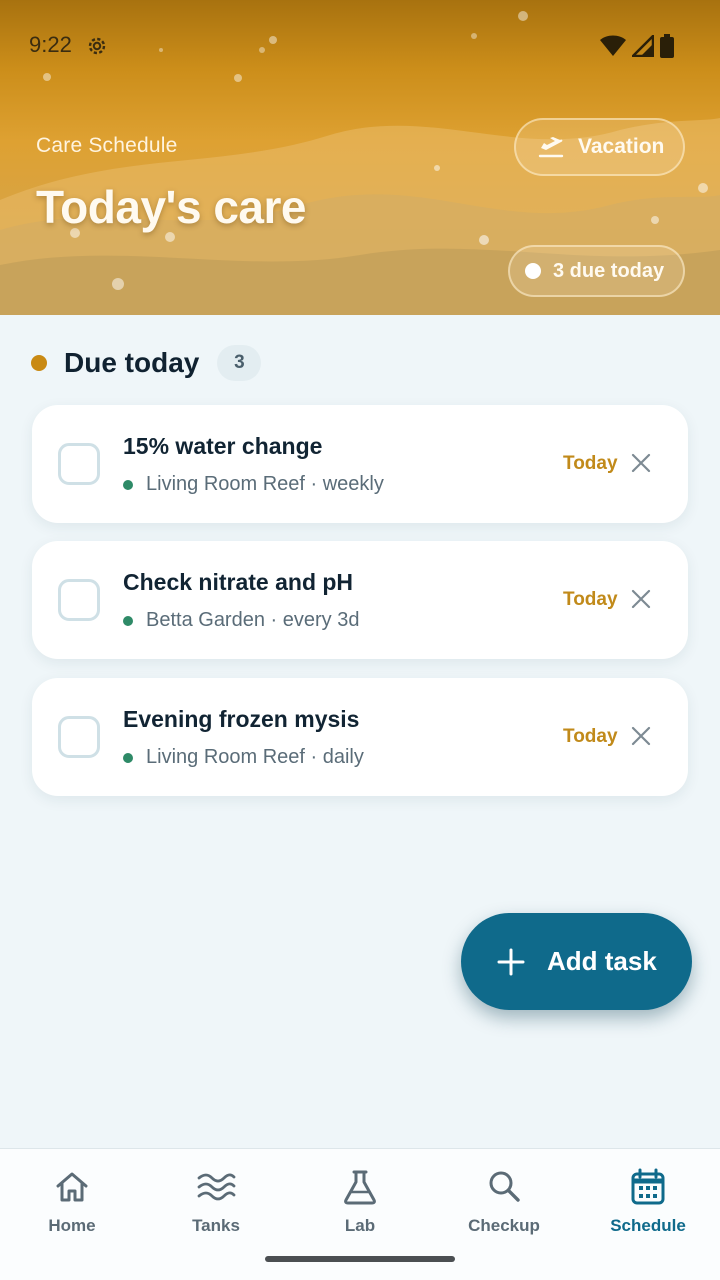  I want to click on home-indicator, so click(360, 1259).